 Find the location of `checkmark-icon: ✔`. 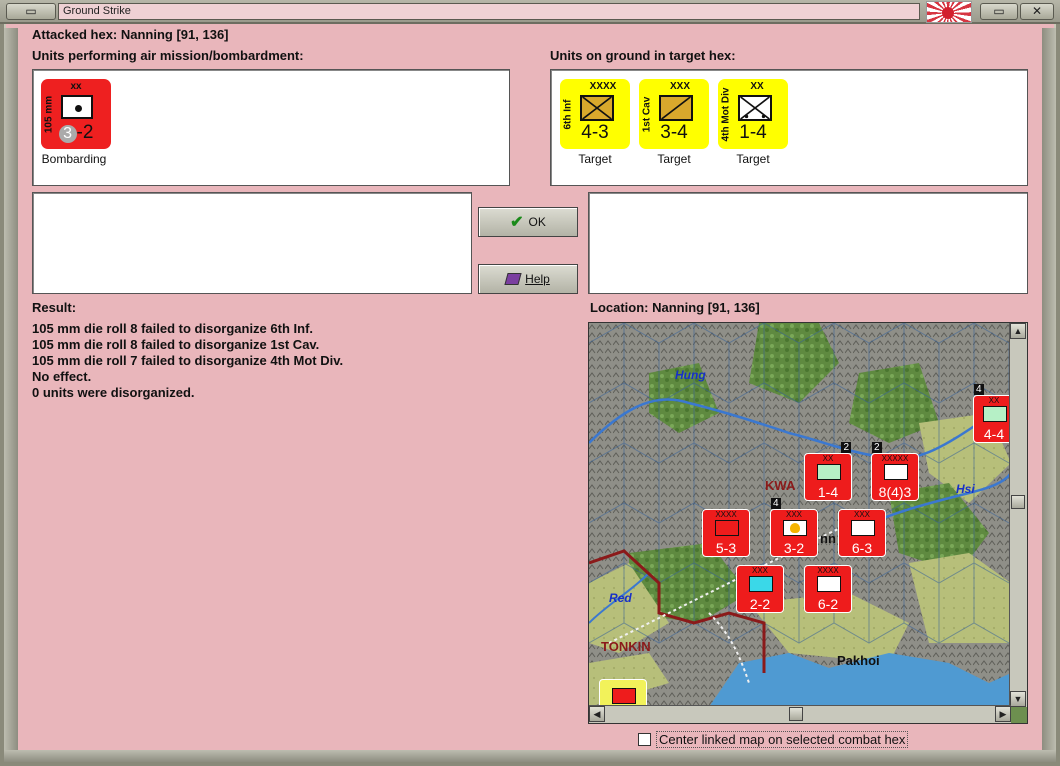

checkmark-icon: ✔ is located at coordinates (517, 222).